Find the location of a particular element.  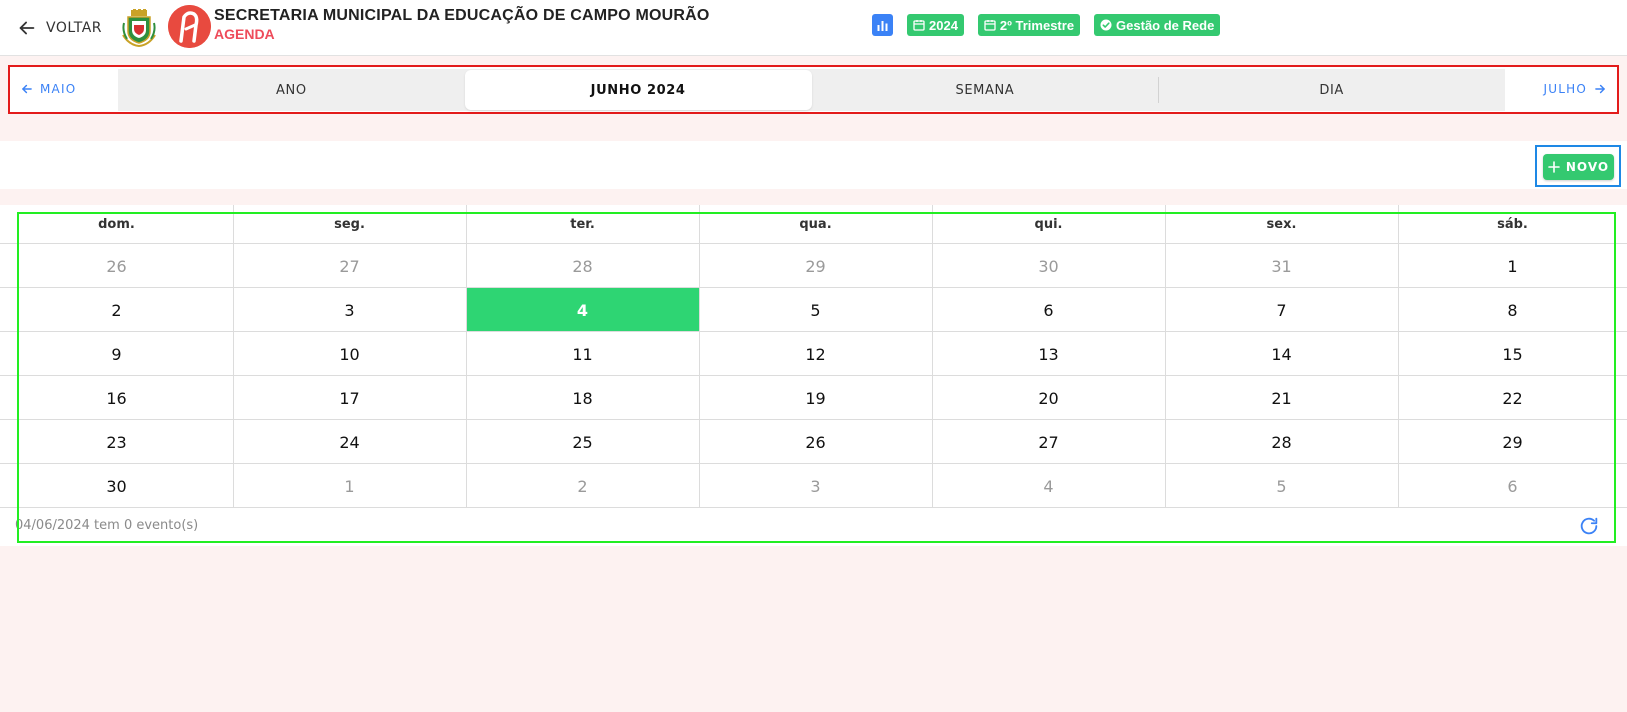

events-summary: 04/06/2024 tem 0 evento(s) is located at coordinates (107, 525).